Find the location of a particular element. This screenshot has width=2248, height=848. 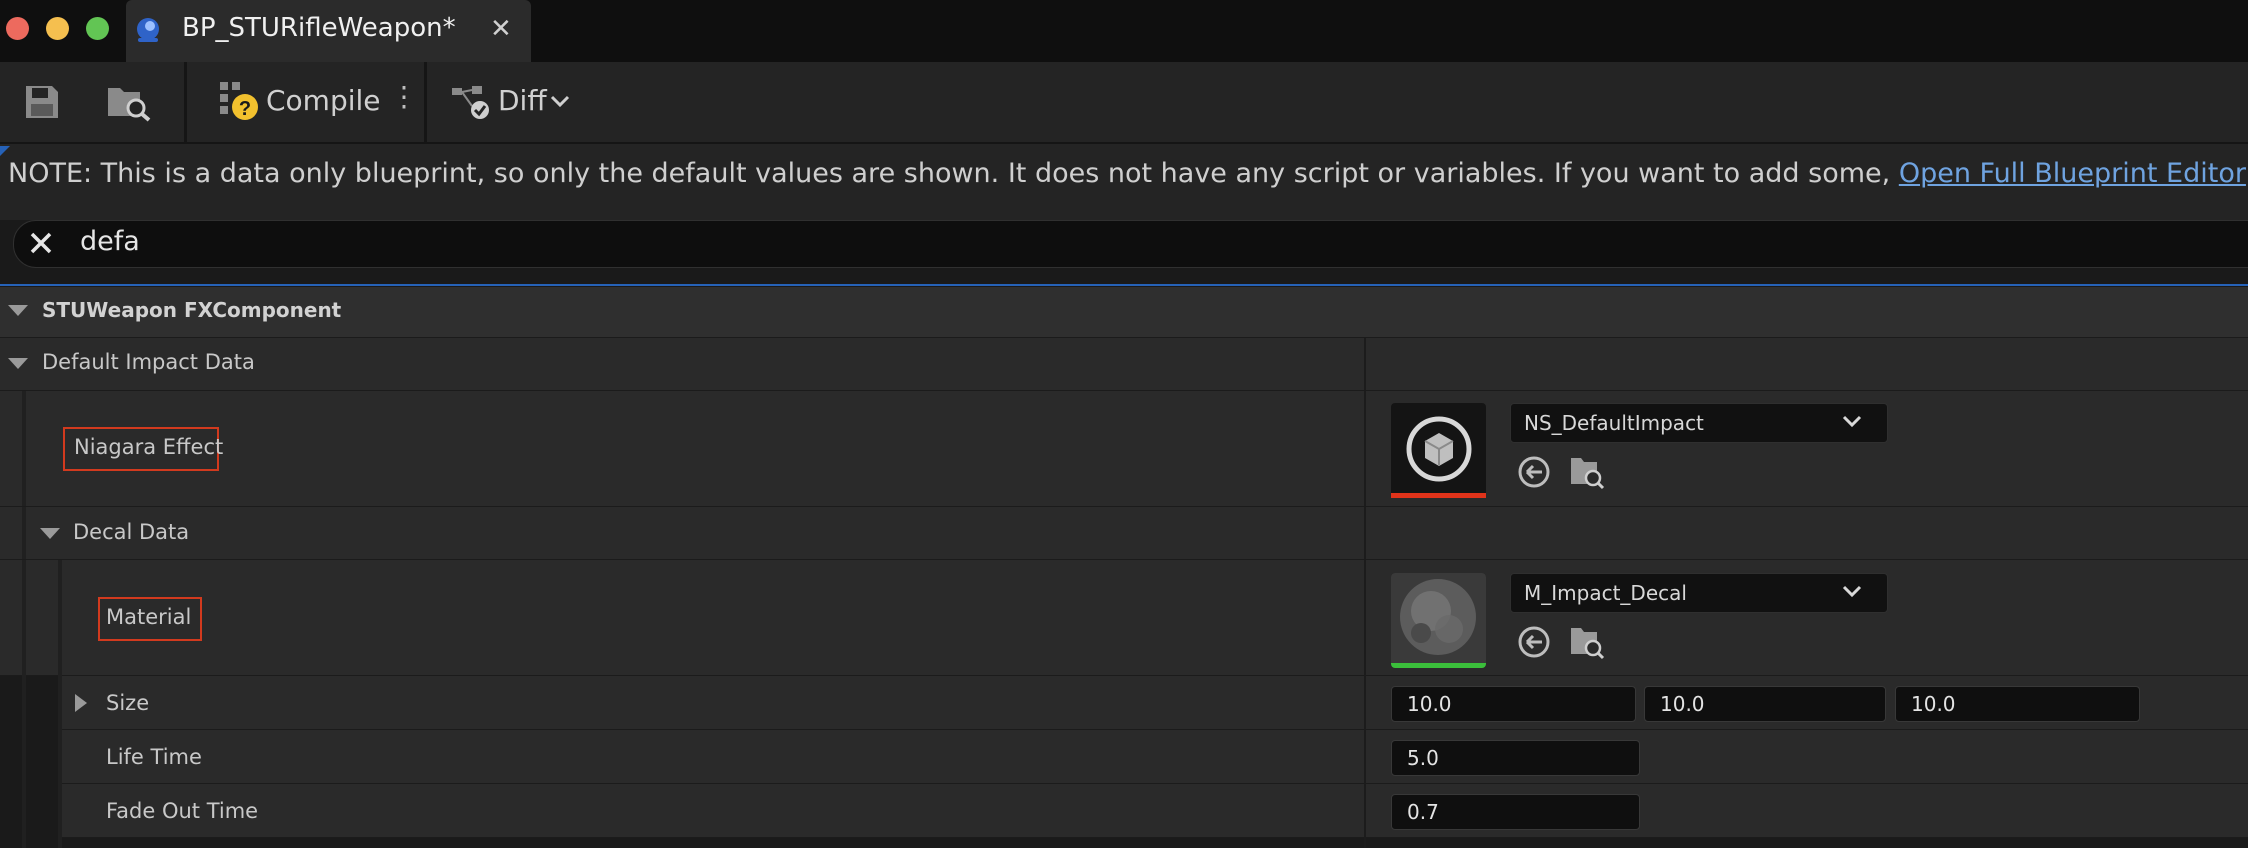

property-row-life-time is located at coordinates (1155, 757).